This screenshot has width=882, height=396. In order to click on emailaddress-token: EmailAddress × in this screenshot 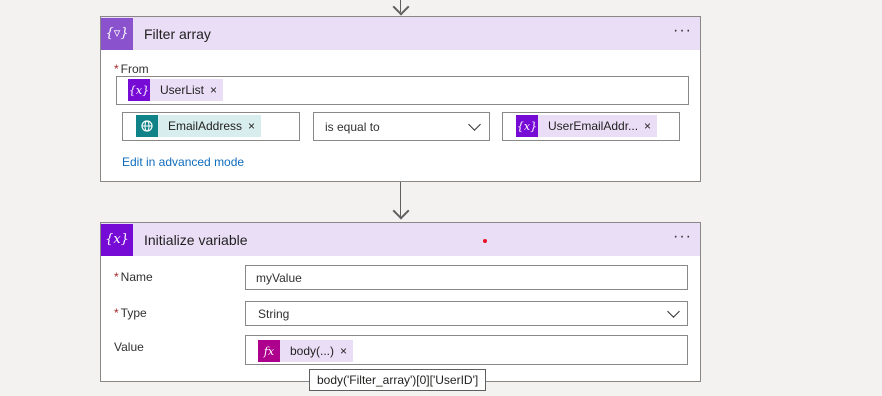, I will do `click(199, 126)`.